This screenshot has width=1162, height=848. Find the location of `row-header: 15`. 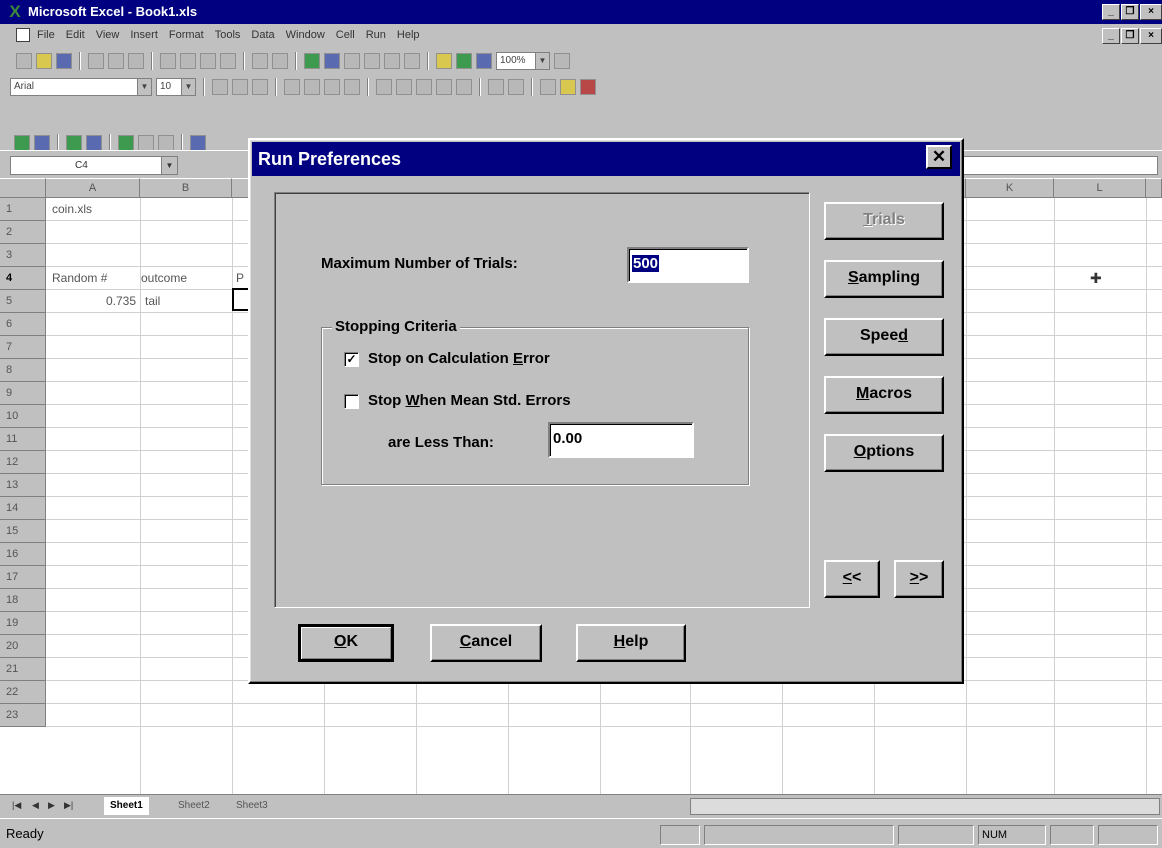

row-header: 15 is located at coordinates (23, 531).